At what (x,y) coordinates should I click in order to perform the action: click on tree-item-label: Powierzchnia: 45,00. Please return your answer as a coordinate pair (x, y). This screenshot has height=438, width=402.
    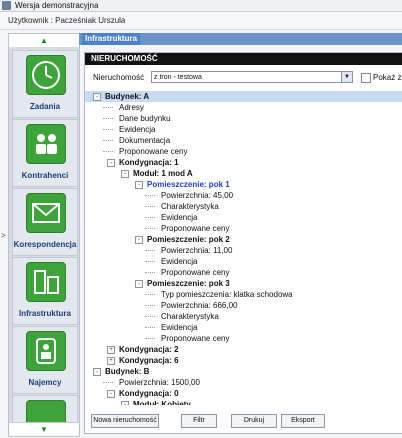
    Looking at the image, I should click on (197, 195).